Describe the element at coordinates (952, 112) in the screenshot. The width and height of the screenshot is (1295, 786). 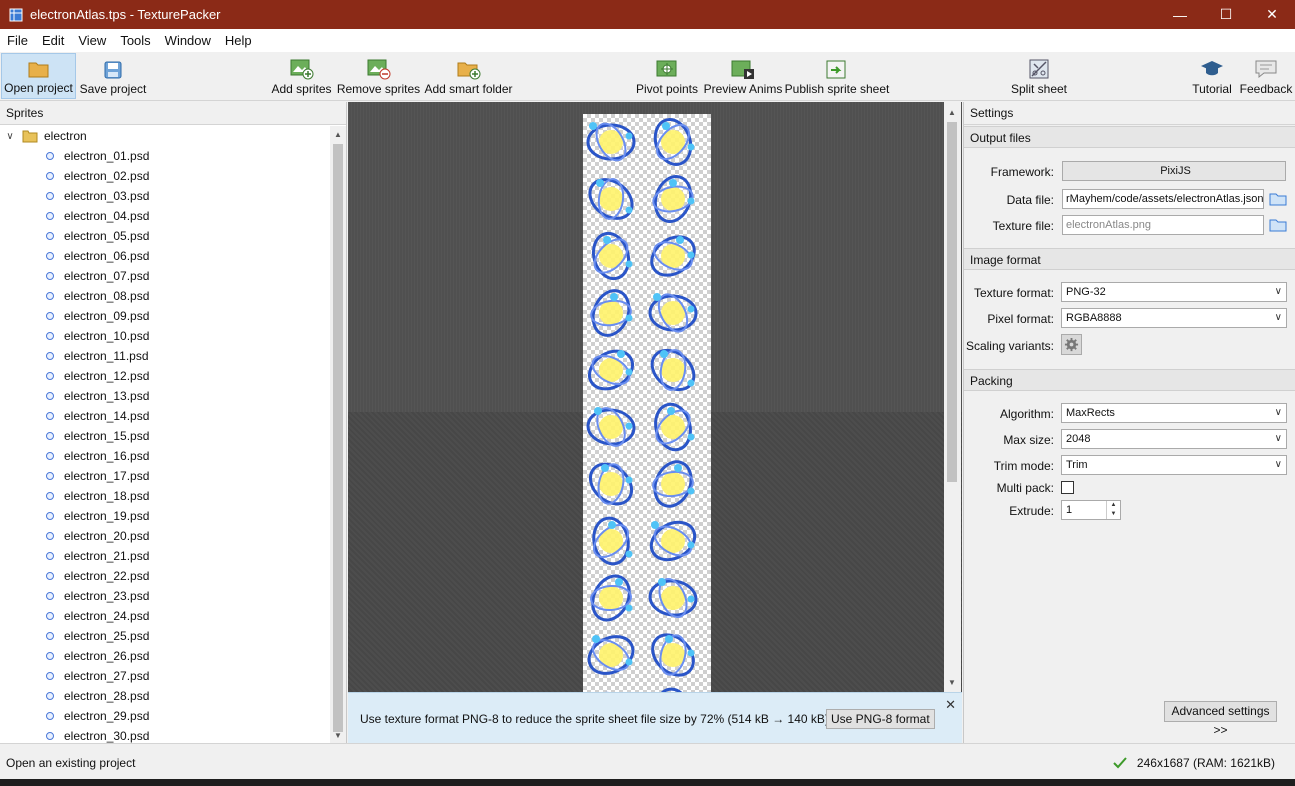
I see `preview-scroll-up-icon: ▲` at that location.